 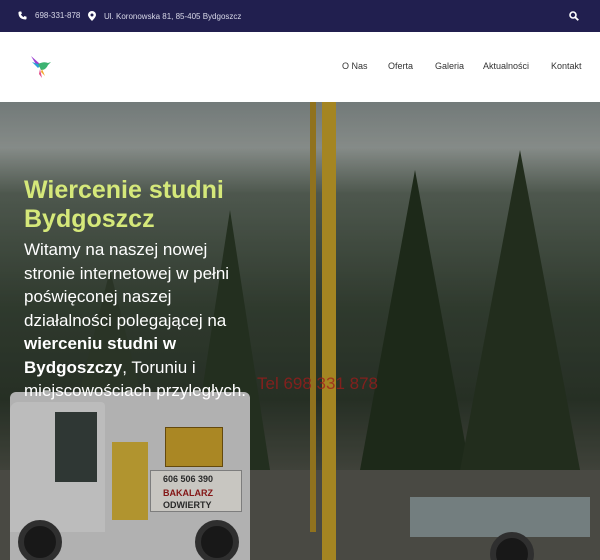 I want to click on topbar-address: Ul. Koronowska 81, 85-405 Bydgoszcz, so click(x=164, y=16).